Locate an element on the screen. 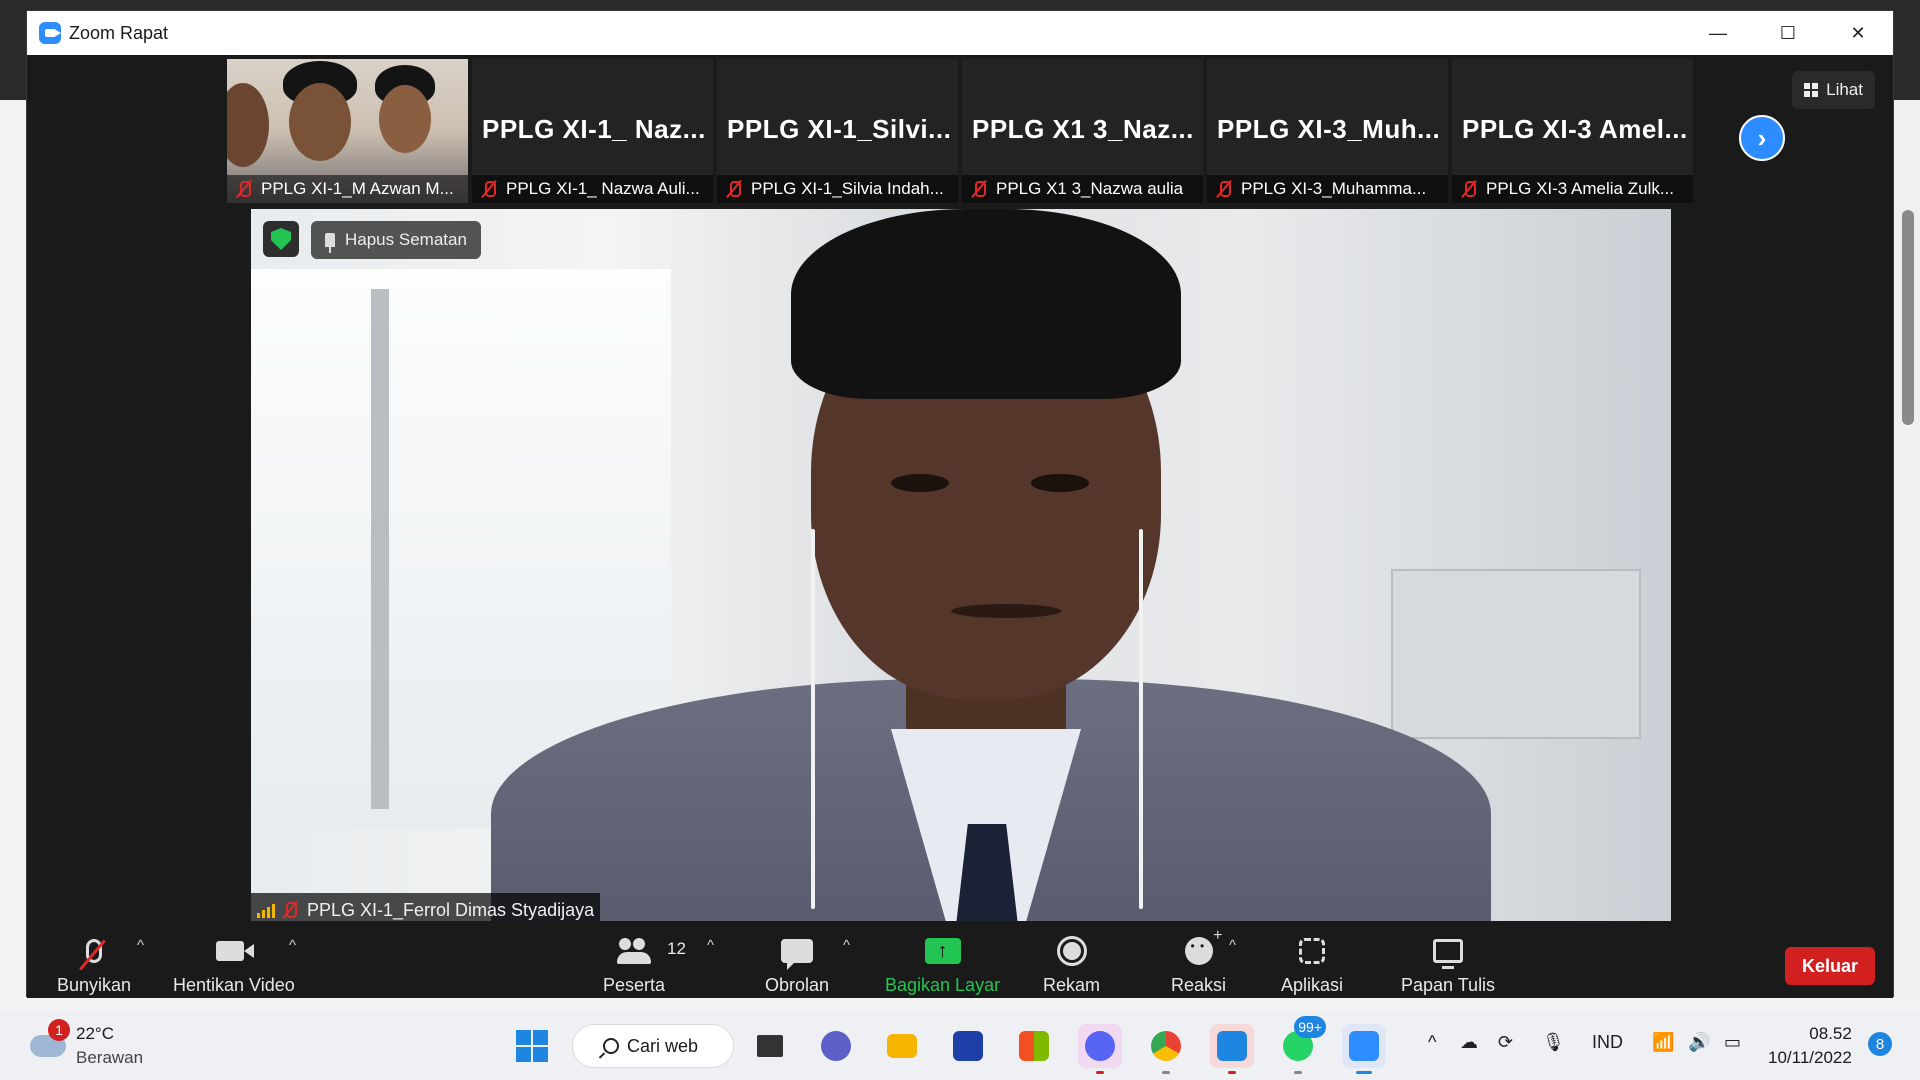 The width and height of the screenshot is (1920, 1080). chat-button: Obrolan is located at coordinates (797, 964).